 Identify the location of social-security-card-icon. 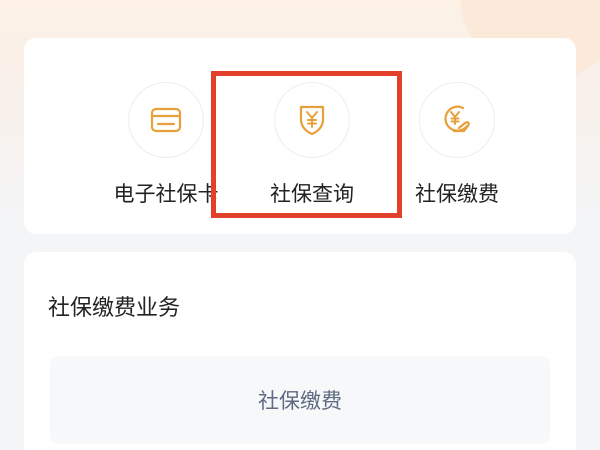
(166, 120).